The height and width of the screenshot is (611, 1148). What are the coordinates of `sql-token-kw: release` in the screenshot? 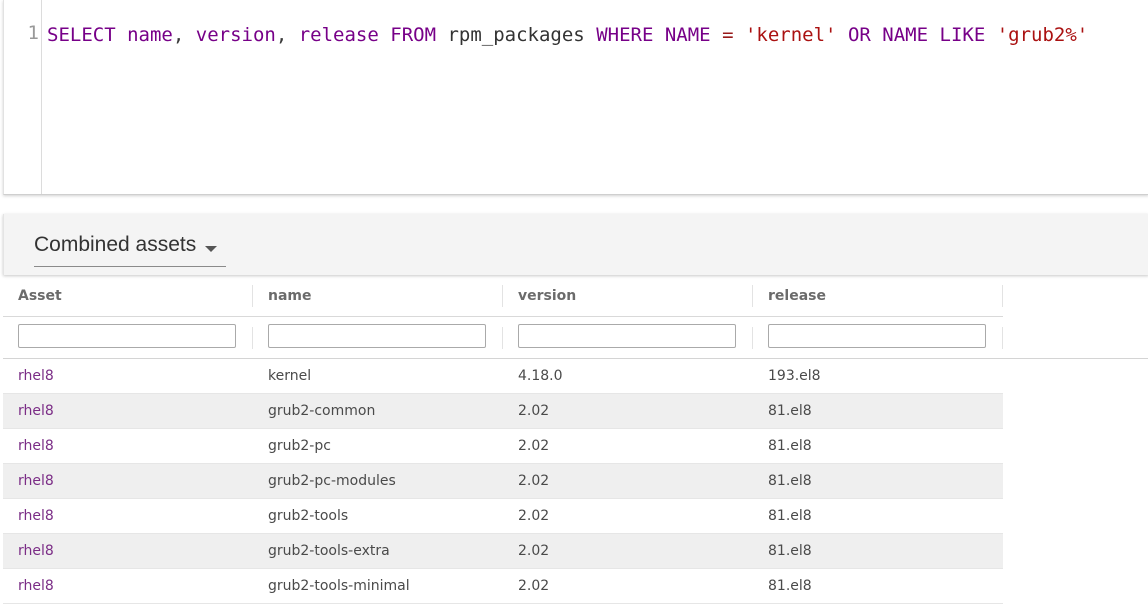 It's located at (338, 35).